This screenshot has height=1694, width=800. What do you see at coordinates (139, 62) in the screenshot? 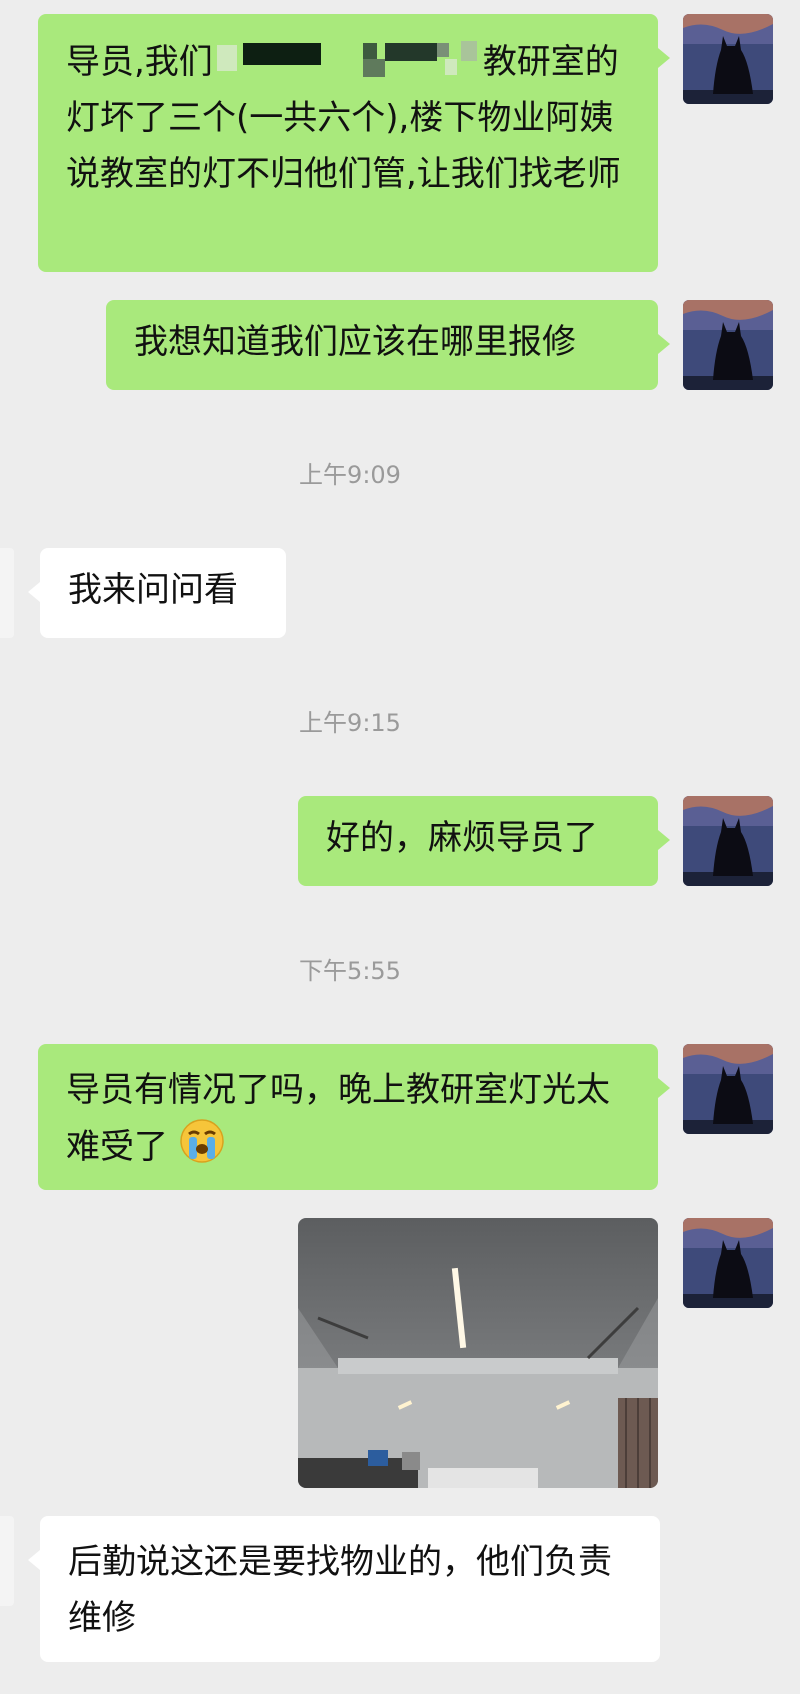
I see `message-text-prefix: 导员,我们` at bounding box center [139, 62].